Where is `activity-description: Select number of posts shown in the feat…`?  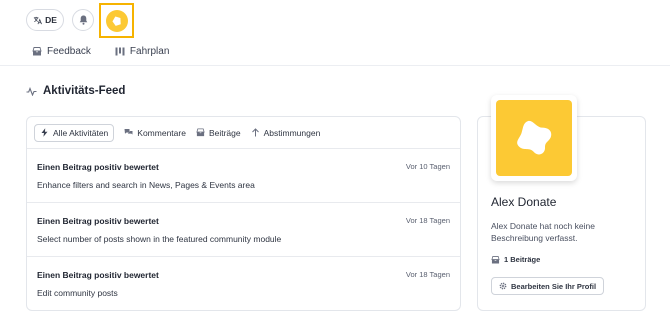 activity-description: Select number of posts shown in the feat… is located at coordinates (243, 239).